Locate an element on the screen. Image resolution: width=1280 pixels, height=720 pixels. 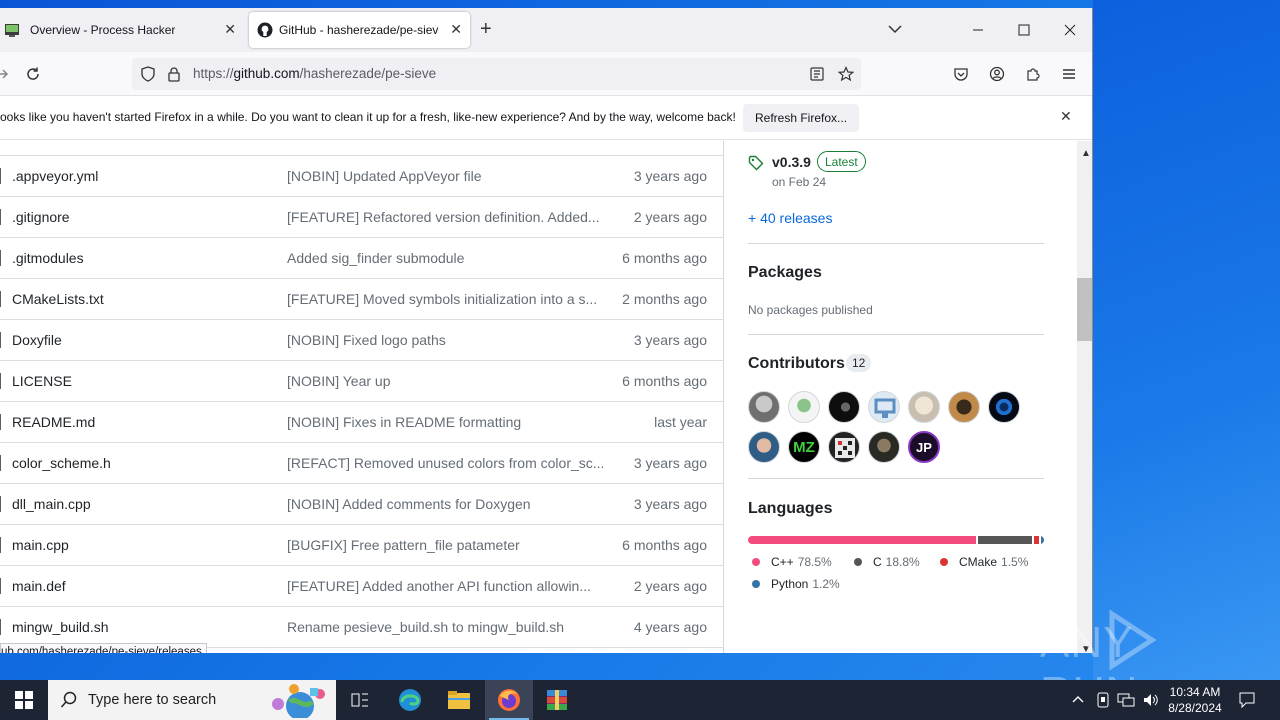
commit-message-link: [NOBIN] Fixed logo paths is located at coordinates (366, 340).